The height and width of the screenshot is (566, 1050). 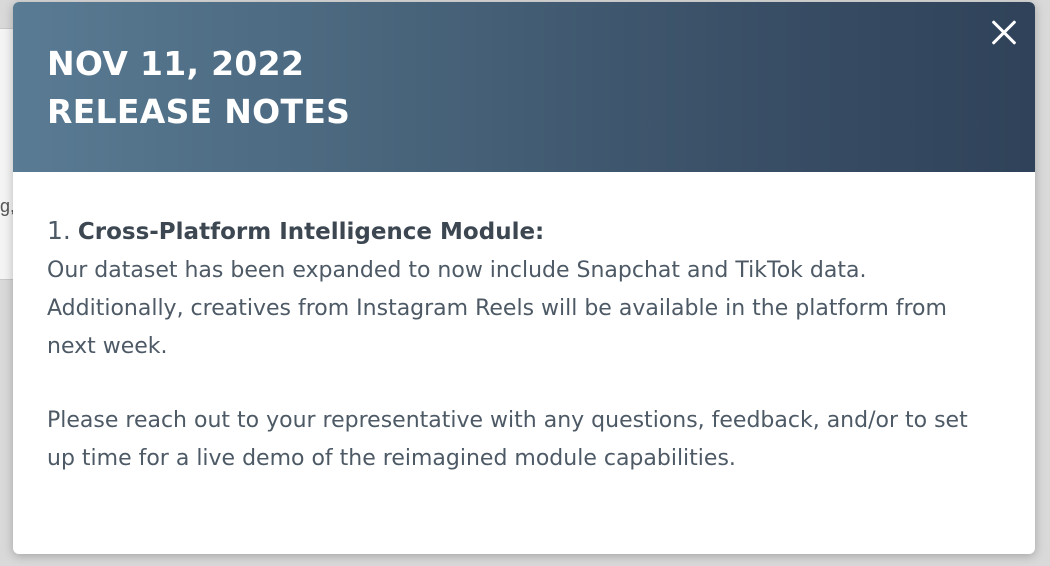 I want to click on release-item-number: 1., so click(x=59, y=230).